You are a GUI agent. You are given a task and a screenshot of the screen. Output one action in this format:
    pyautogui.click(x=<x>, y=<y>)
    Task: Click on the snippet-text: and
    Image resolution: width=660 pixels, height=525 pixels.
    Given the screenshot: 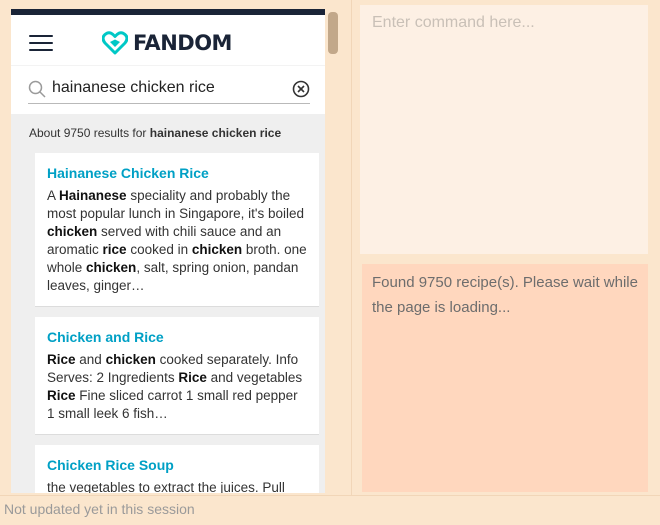 What is the action you would take?
    pyautogui.click(x=90, y=359)
    